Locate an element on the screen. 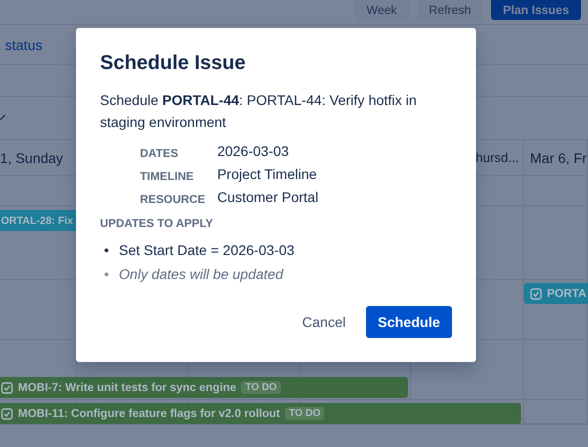 The width and height of the screenshot is (588, 447). issue-title: MOBI-7: Write unit tests for sync engine is located at coordinates (127, 388).